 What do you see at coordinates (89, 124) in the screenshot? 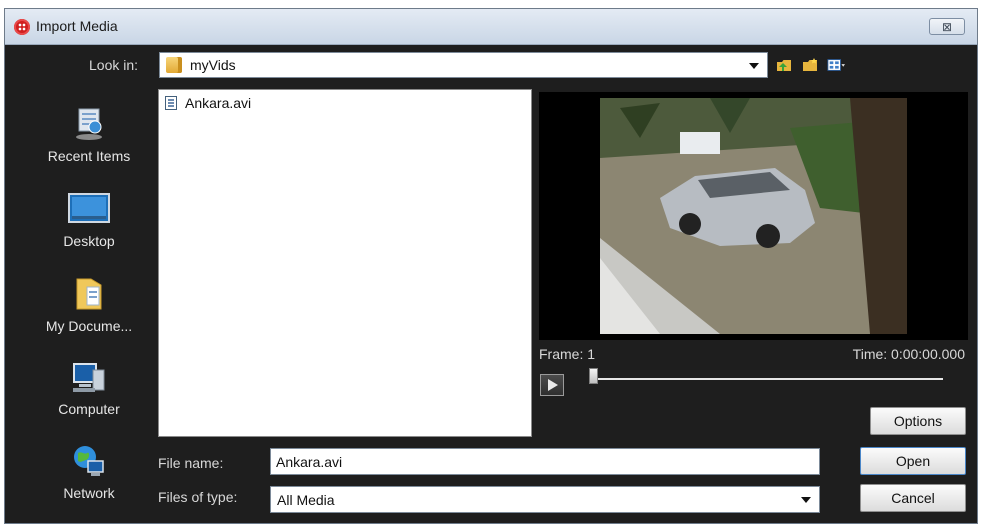
I see `recent-items-icon` at bounding box center [89, 124].